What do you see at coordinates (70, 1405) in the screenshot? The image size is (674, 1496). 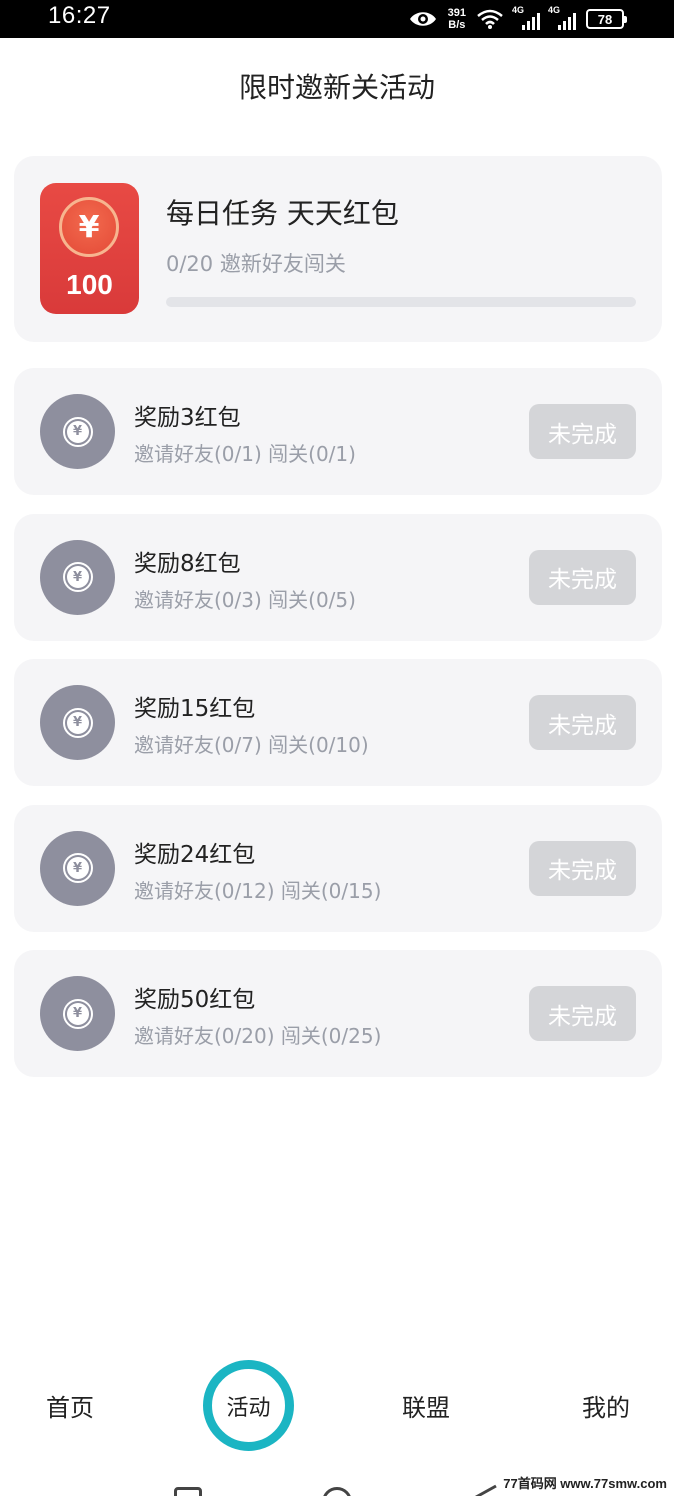 I see `nav-home: 首页` at bounding box center [70, 1405].